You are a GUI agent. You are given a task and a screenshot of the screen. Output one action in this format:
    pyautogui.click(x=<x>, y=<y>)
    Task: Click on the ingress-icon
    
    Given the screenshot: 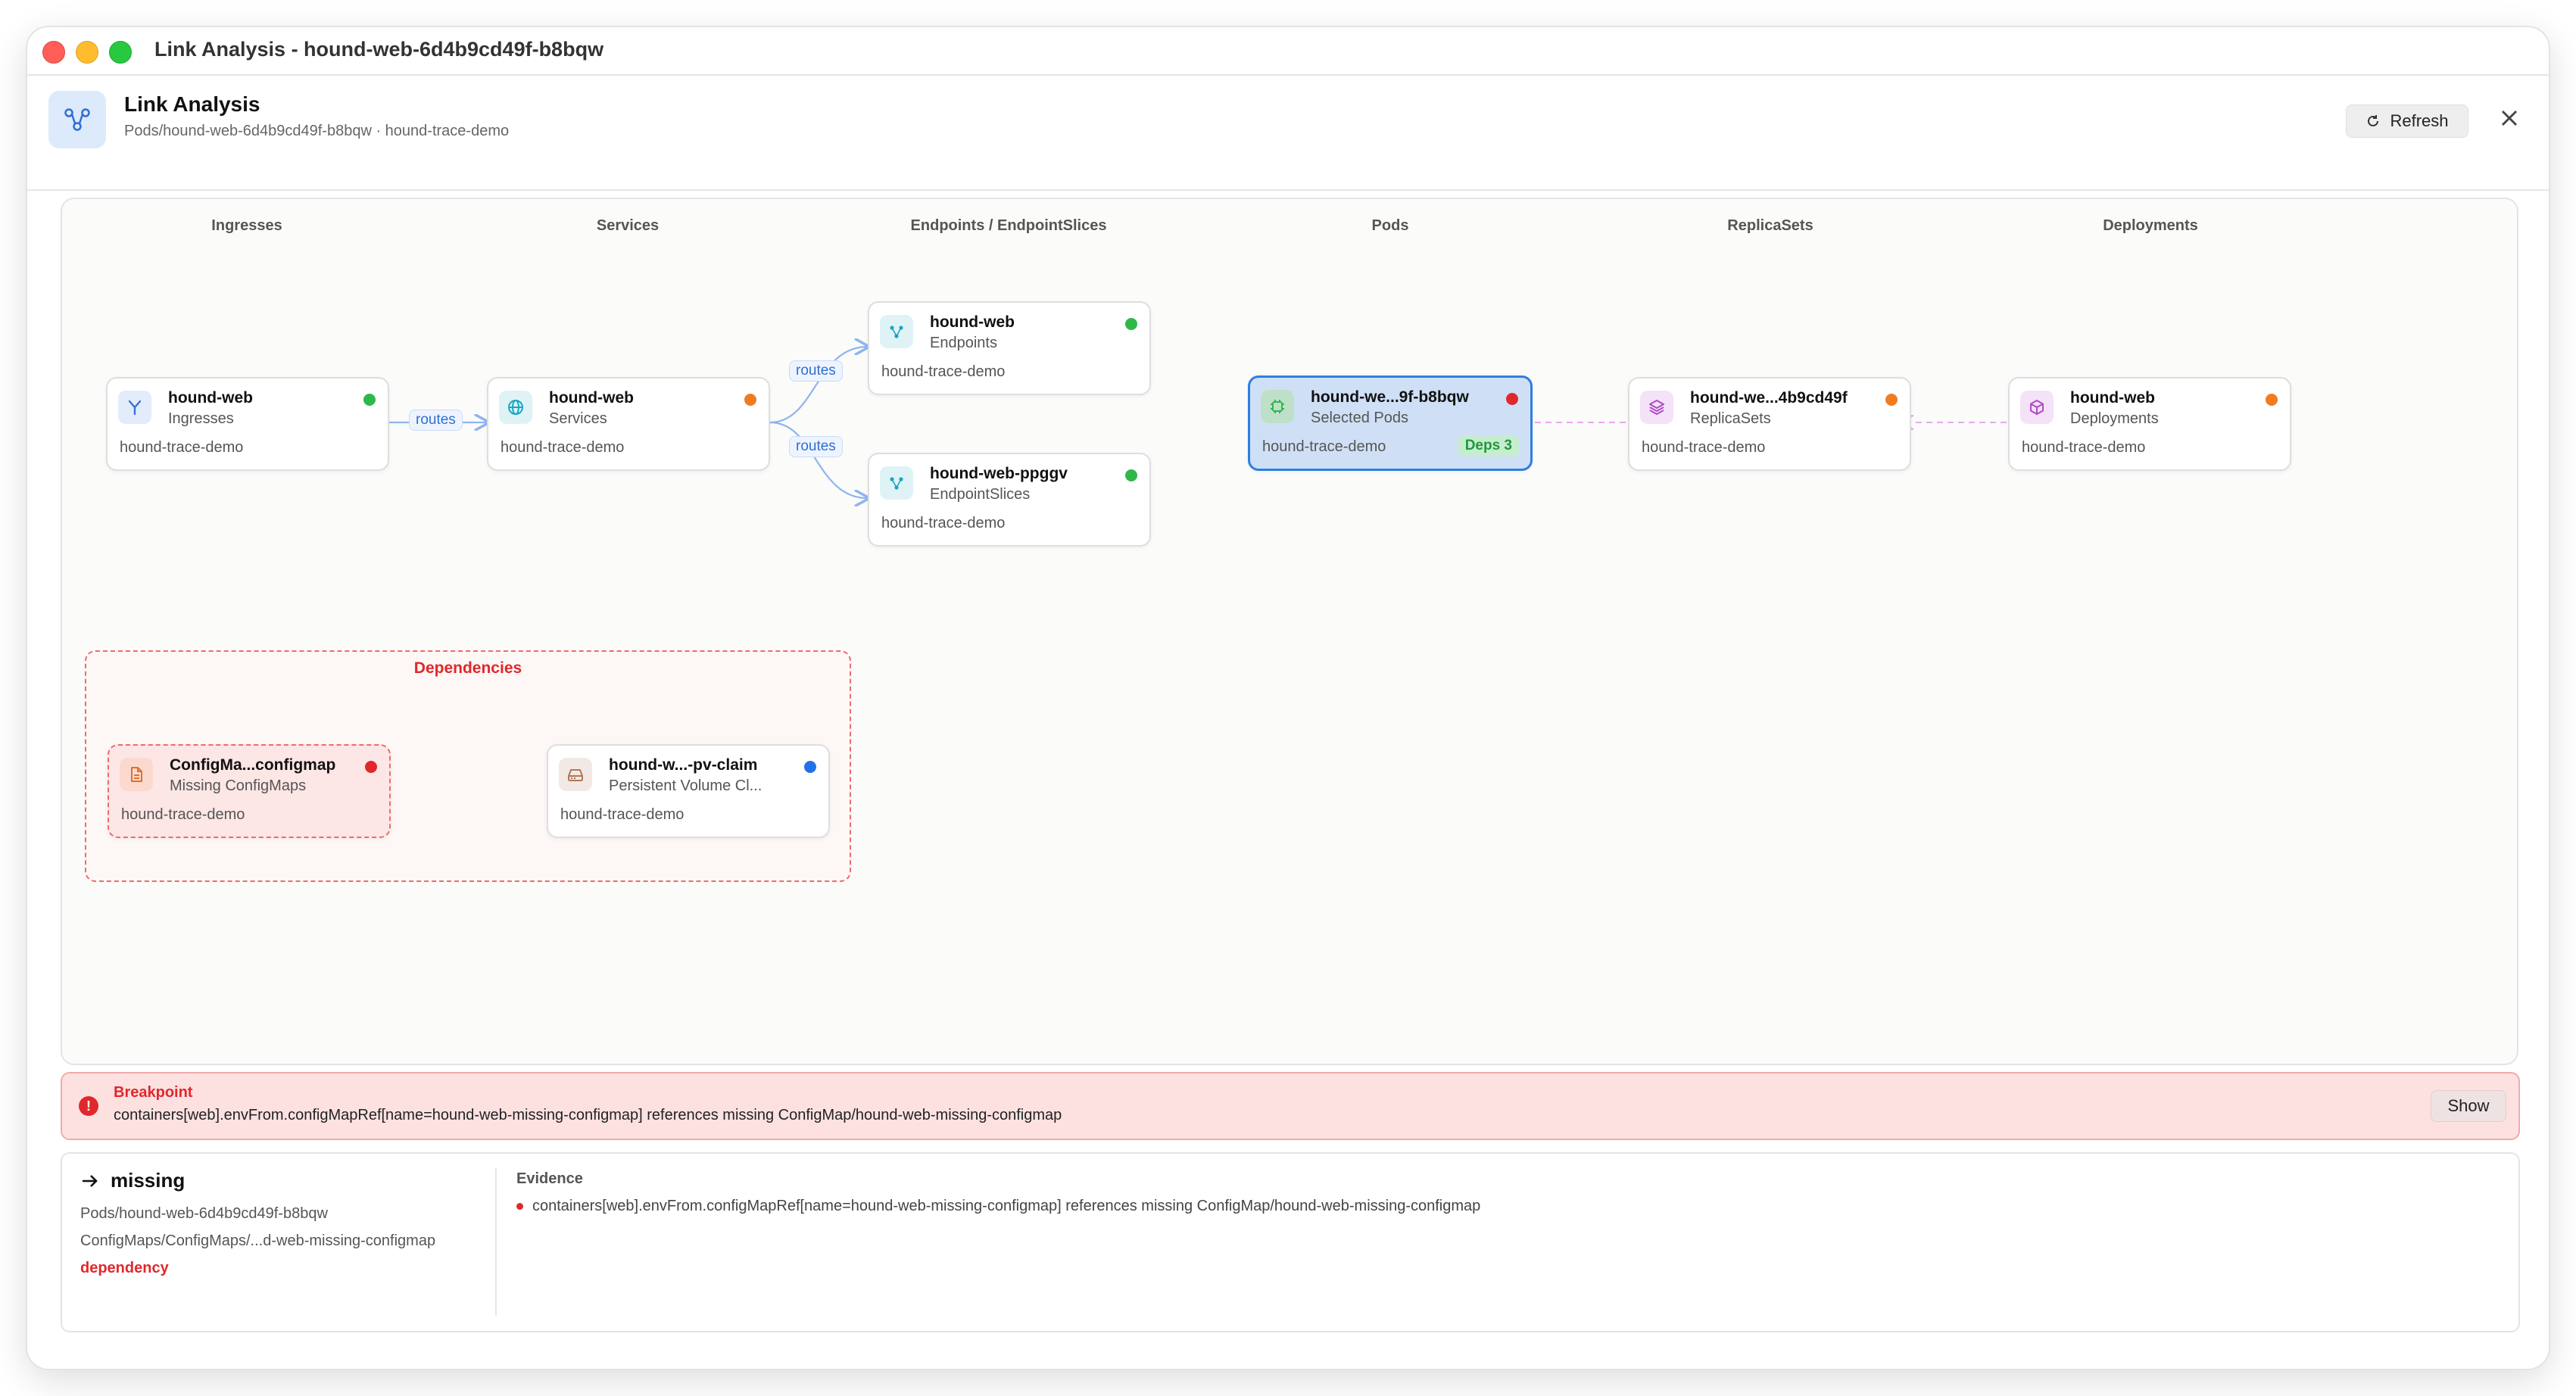 What is the action you would take?
    pyautogui.click(x=134, y=407)
    